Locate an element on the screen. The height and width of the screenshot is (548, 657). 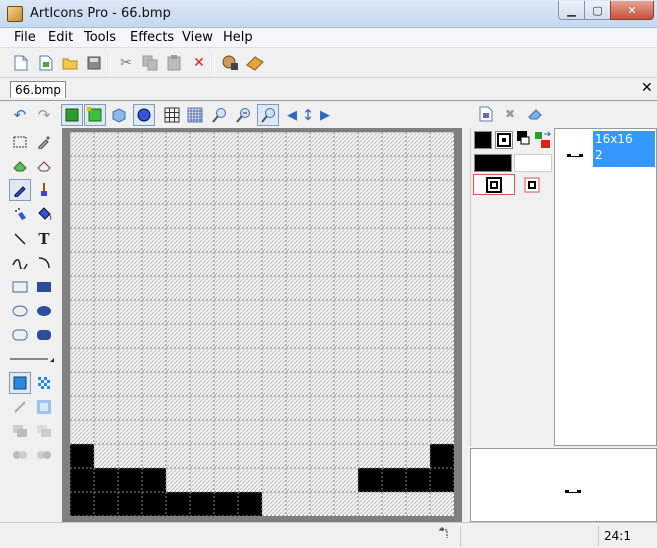
rectangle-tool is located at coordinates (20, 287).